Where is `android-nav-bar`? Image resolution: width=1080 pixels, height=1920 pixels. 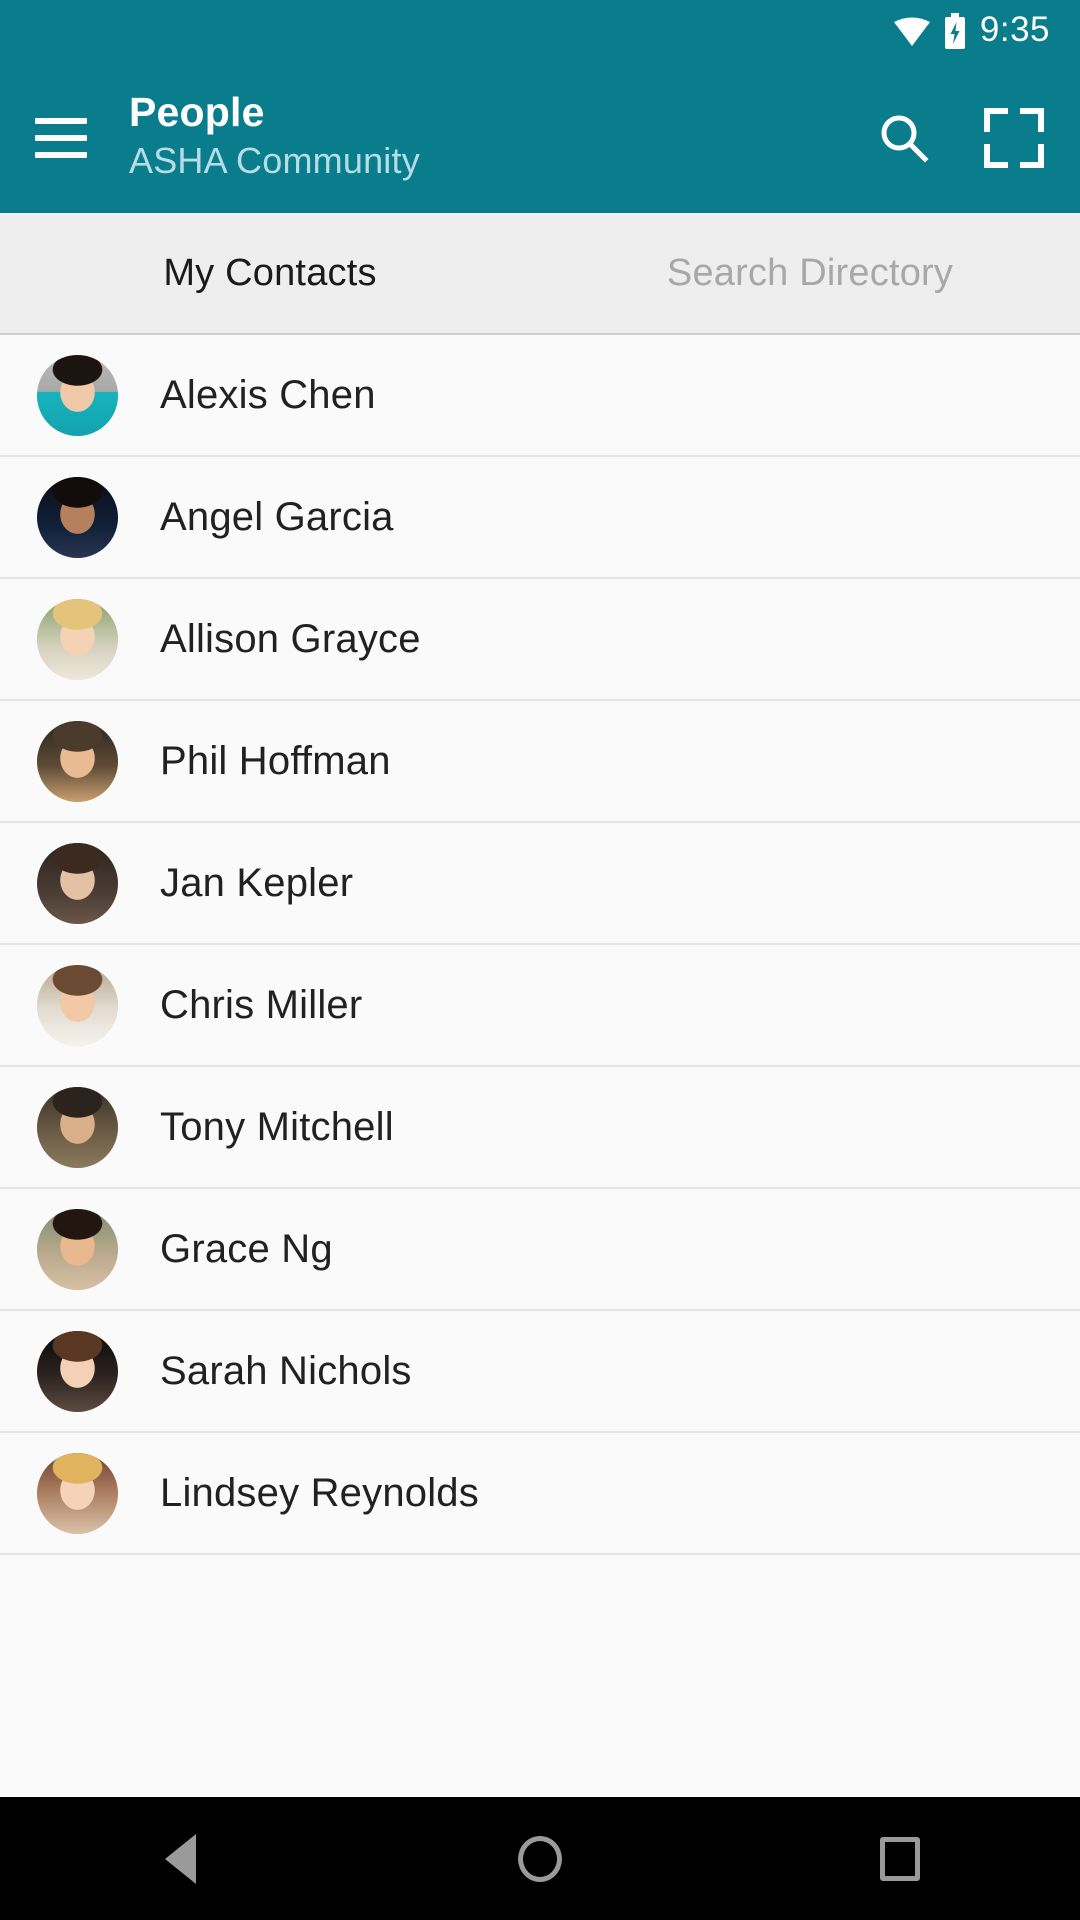
android-nav-bar is located at coordinates (540, 1858).